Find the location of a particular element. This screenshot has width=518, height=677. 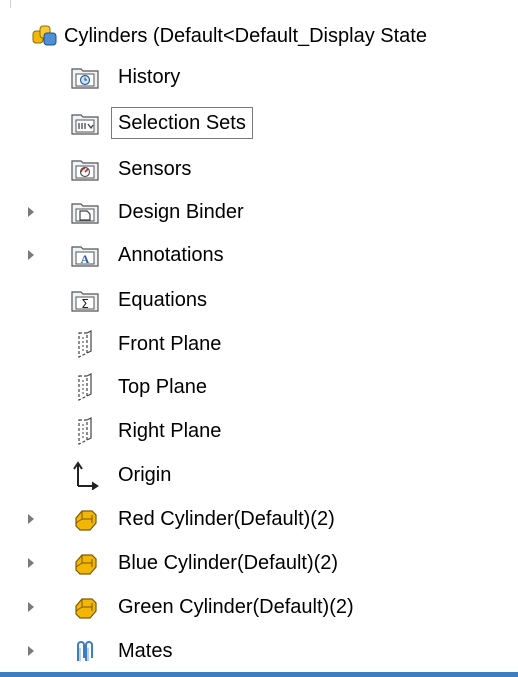

tree-item-label: Annotations is located at coordinates (171, 255).